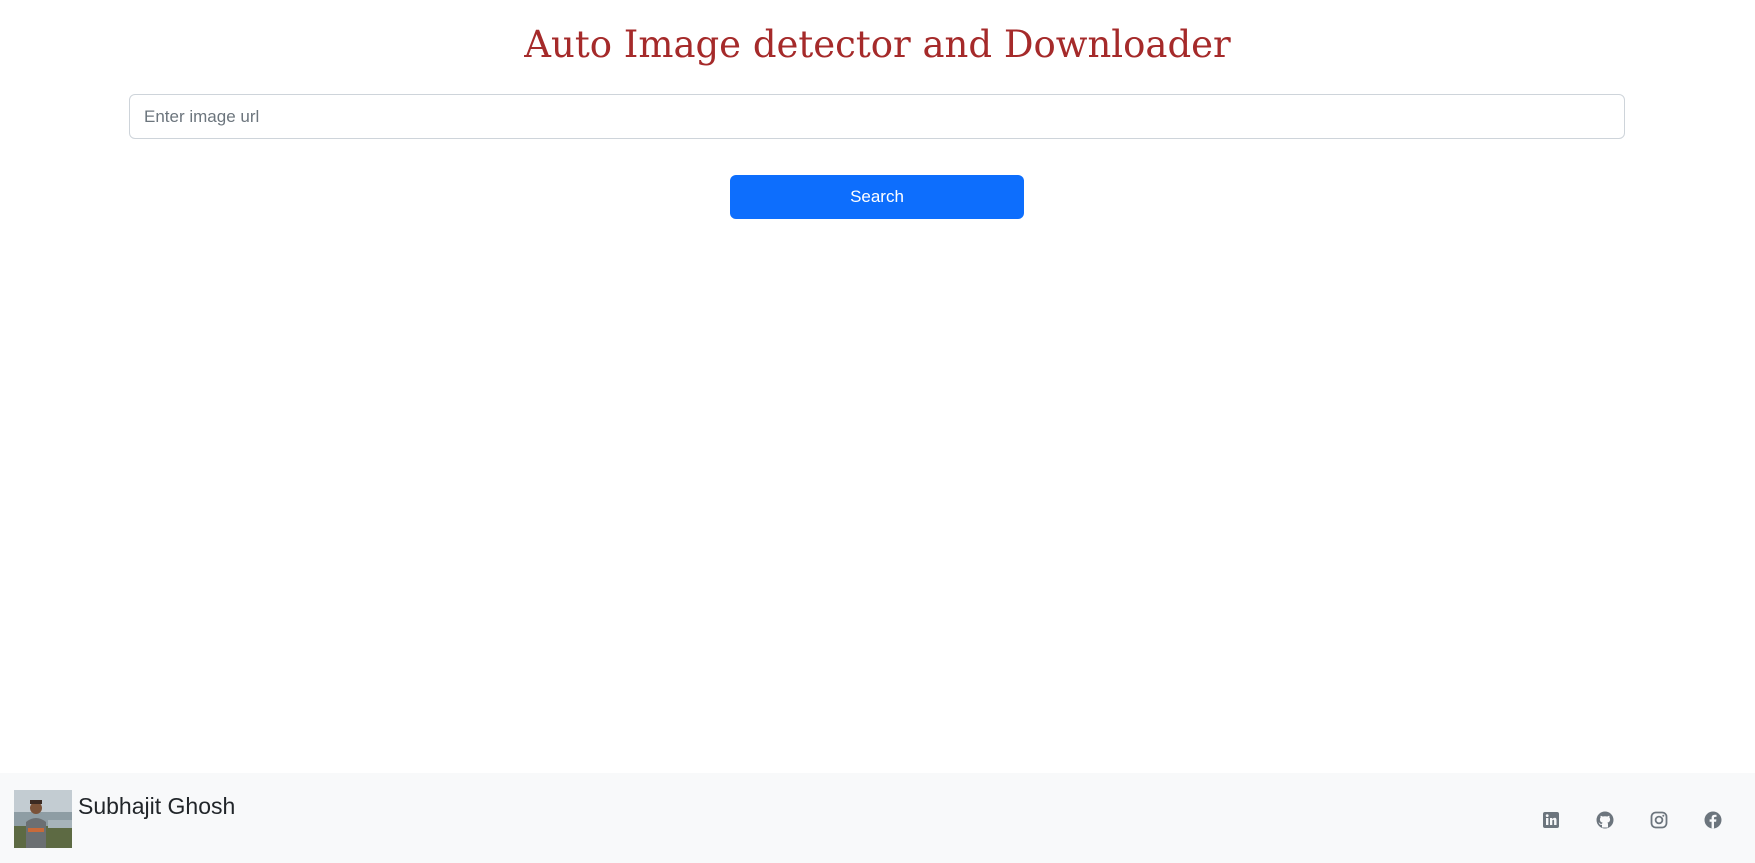 The image size is (1755, 863). I want to click on image-url-input, so click(877, 116).